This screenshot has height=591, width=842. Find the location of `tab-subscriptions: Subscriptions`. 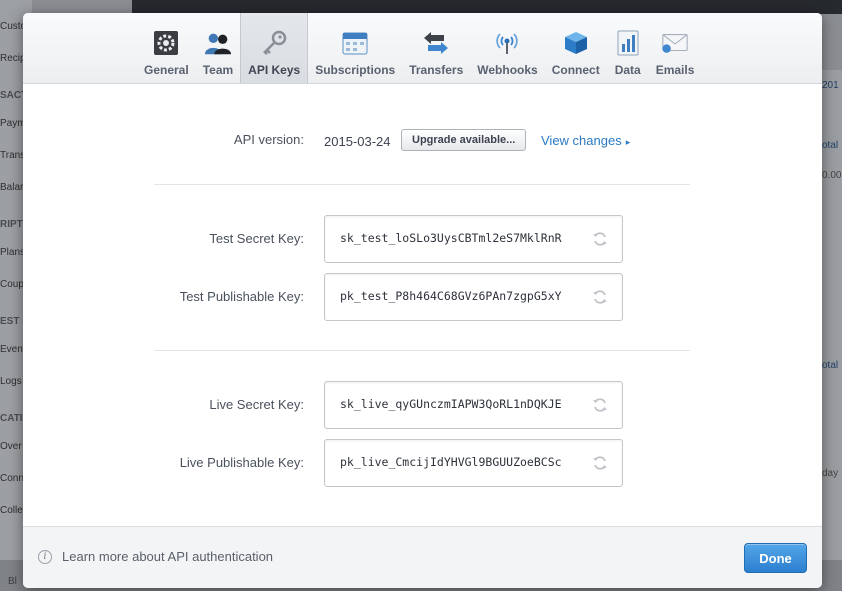

tab-subscriptions: Subscriptions is located at coordinates (355, 48).